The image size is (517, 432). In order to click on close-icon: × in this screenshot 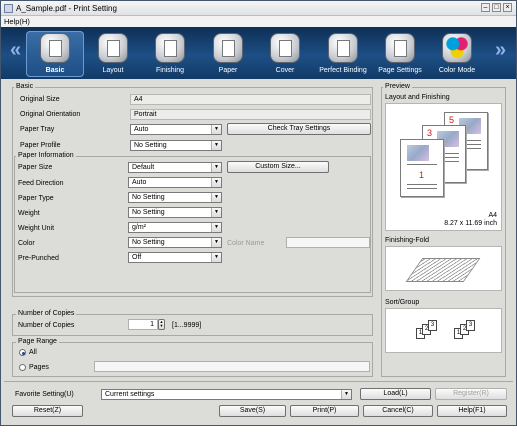, I will do `click(507, 7)`.